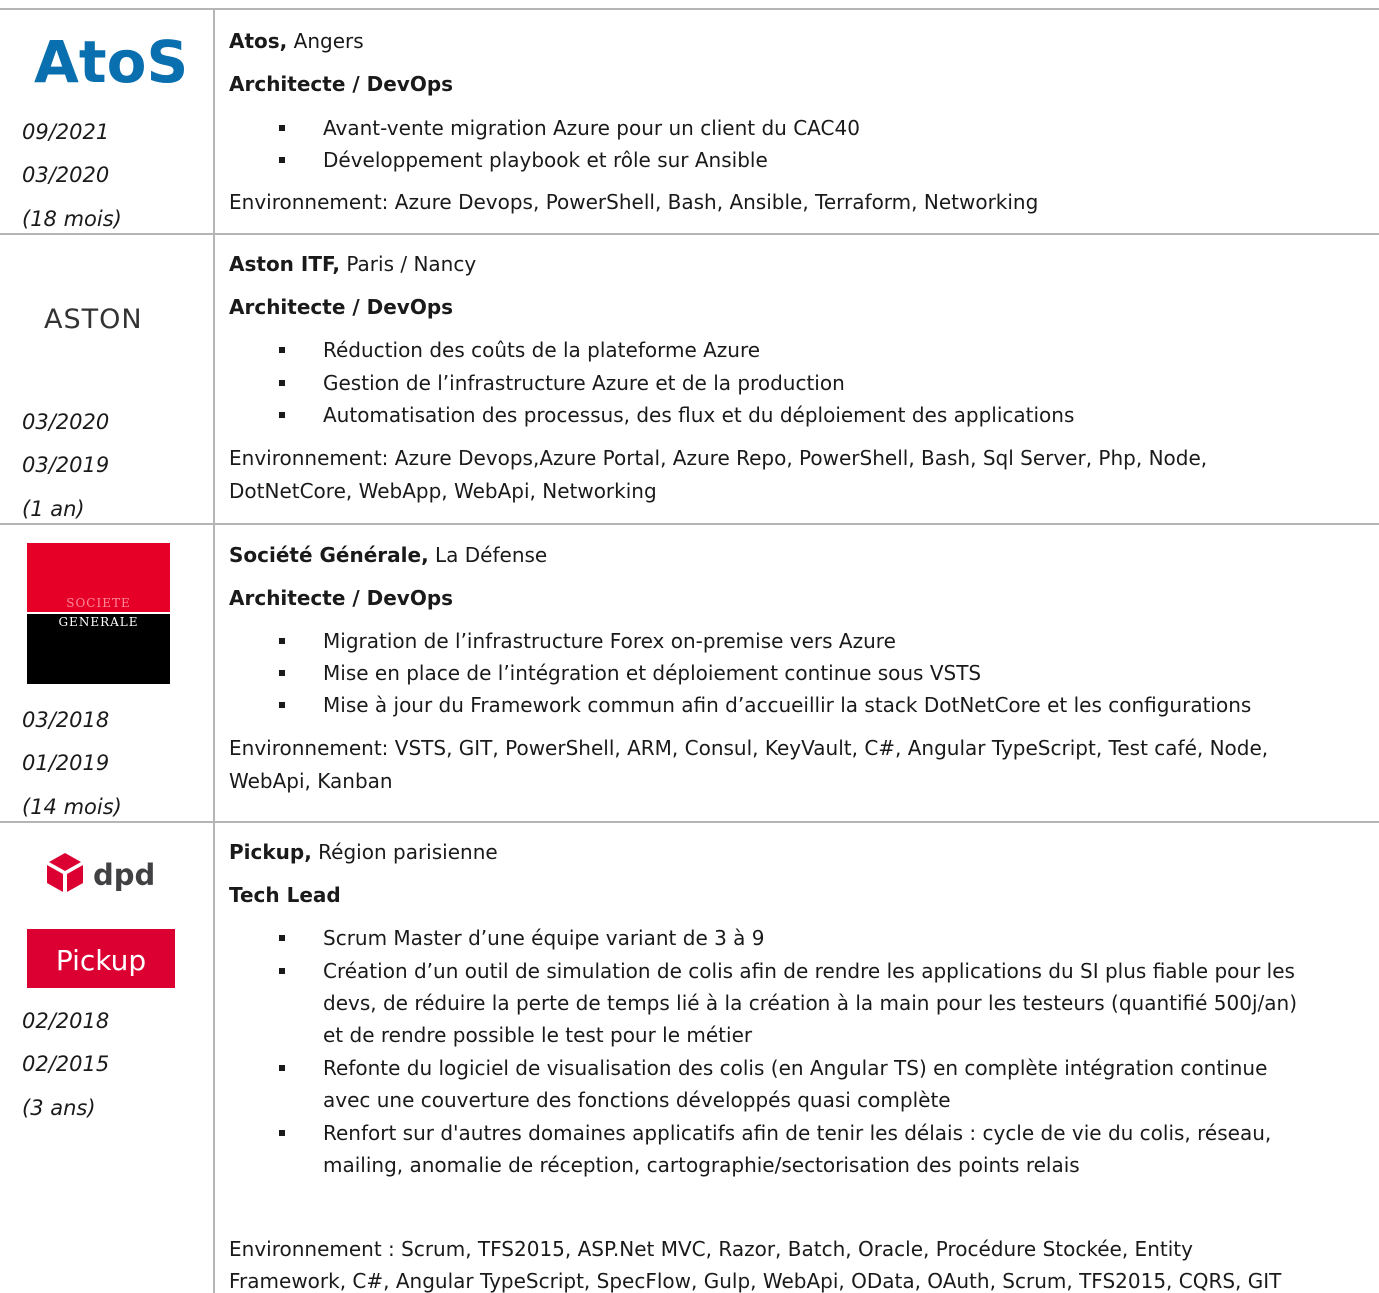 The image size is (1379, 1293). I want to click on company-name: Société Générale,, so click(329, 555).